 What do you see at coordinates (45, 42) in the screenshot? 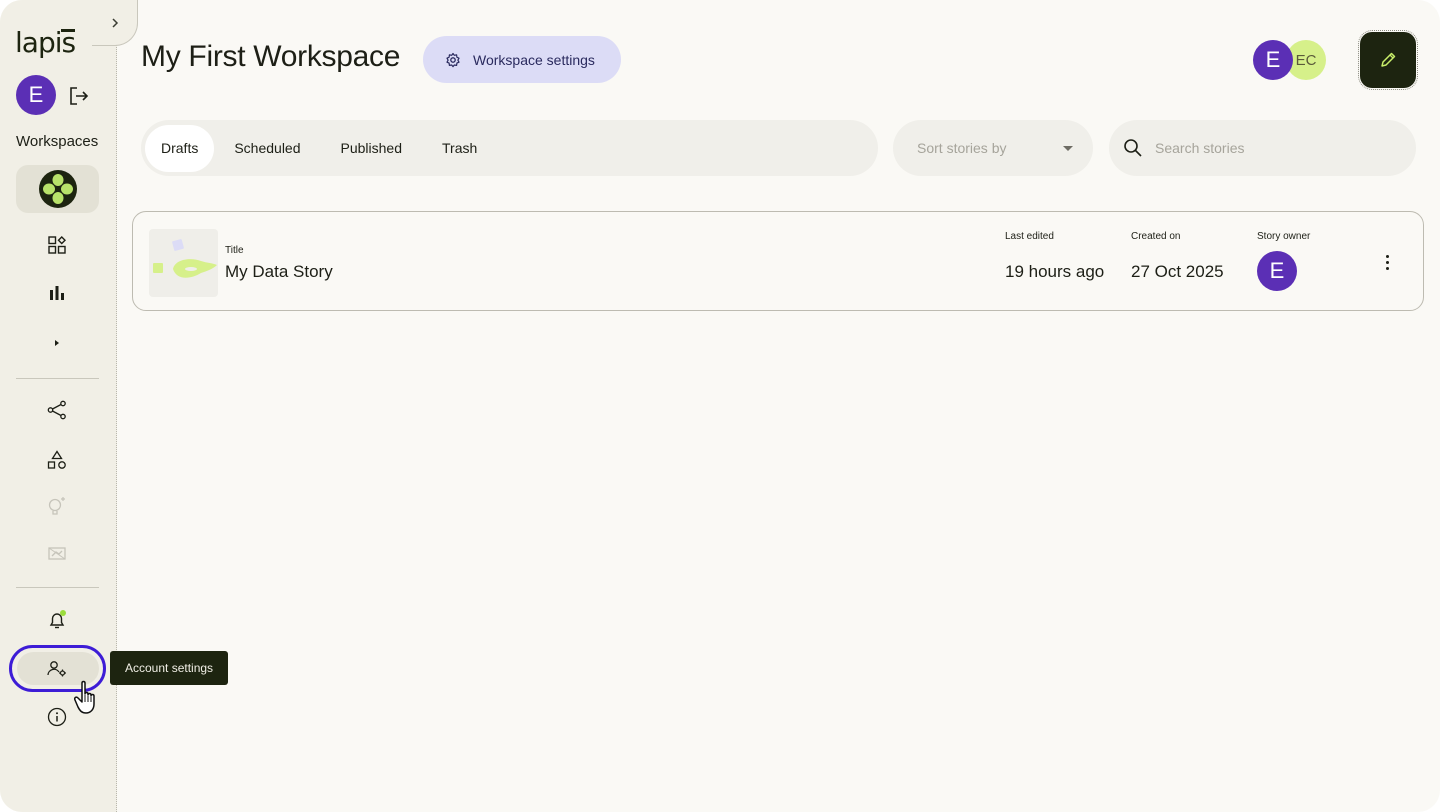
I see `lapis-logo: lapis` at bounding box center [45, 42].